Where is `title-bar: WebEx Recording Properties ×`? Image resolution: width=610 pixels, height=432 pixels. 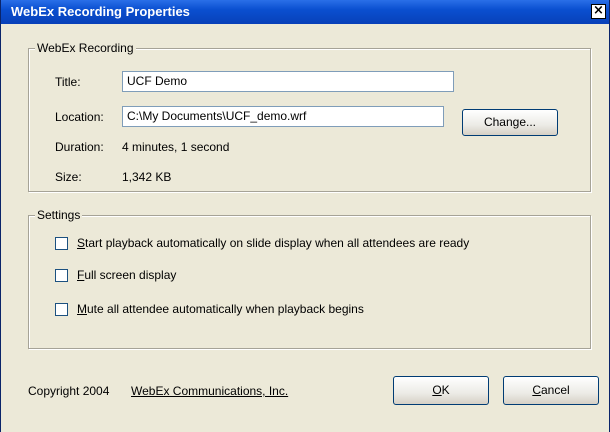
title-bar: WebEx Recording Properties × is located at coordinates (305, 12).